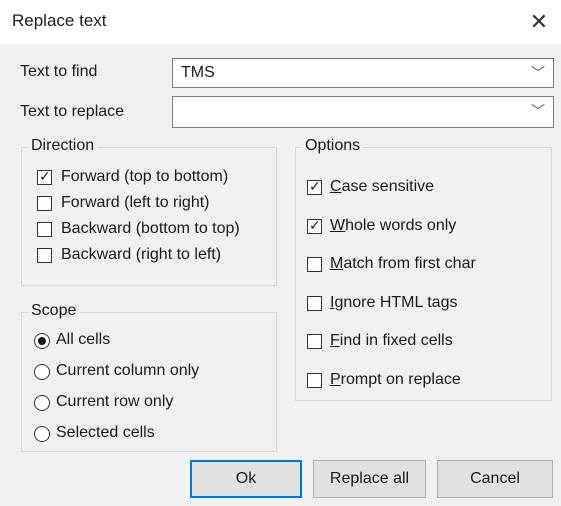  I want to click on option-label-mnemonic: P, so click(335, 379).